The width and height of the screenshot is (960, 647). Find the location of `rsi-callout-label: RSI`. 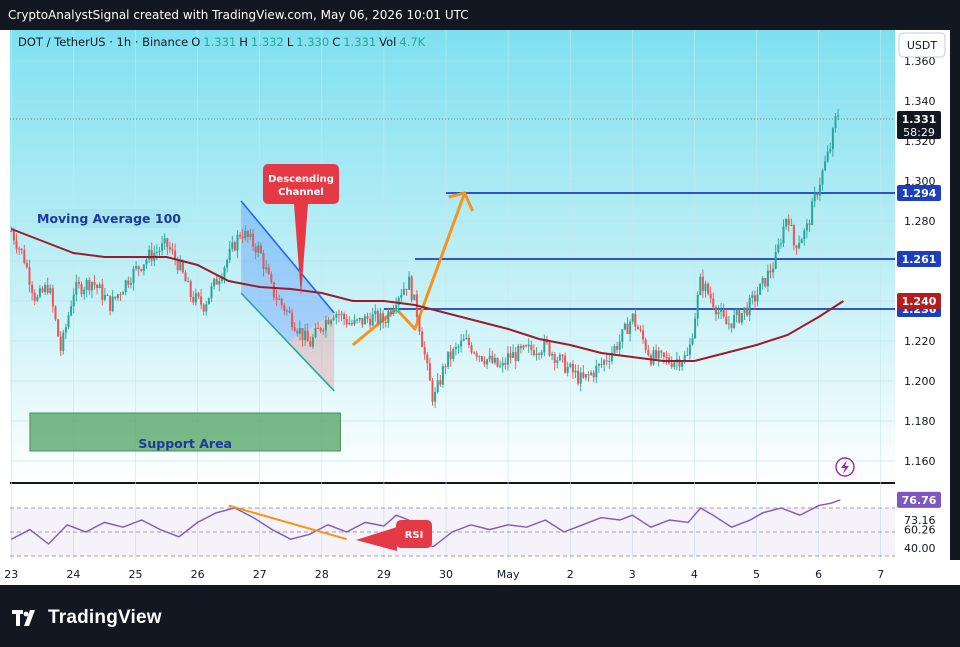

rsi-callout-label: RSI is located at coordinates (414, 535).